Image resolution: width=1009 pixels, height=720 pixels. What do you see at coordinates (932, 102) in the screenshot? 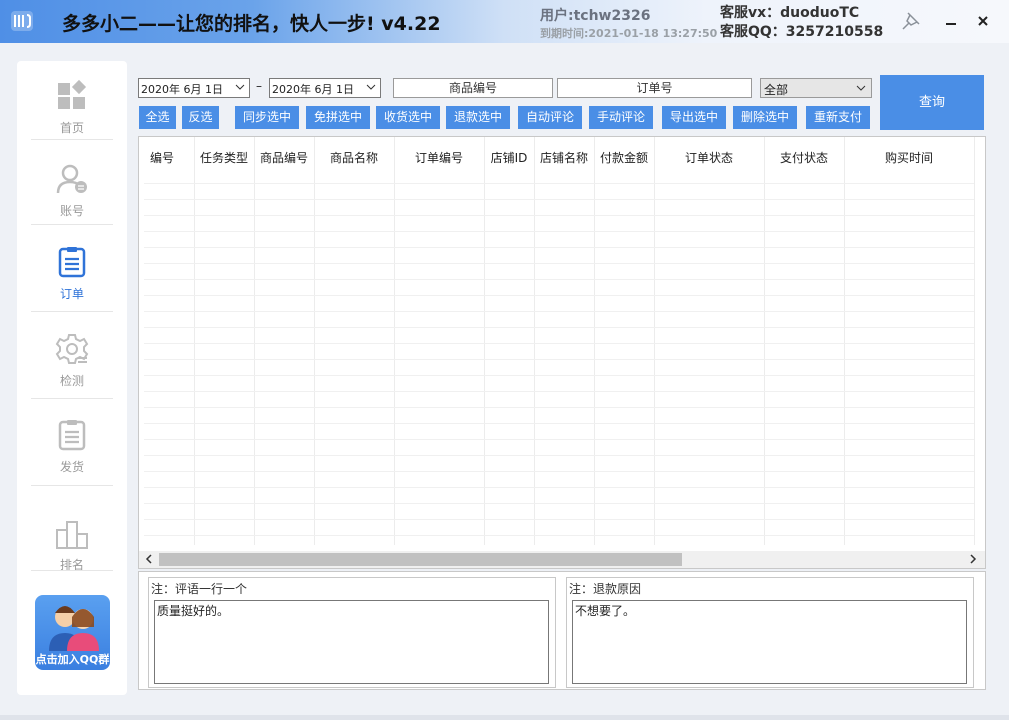
I see `query-button: 查询` at bounding box center [932, 102].